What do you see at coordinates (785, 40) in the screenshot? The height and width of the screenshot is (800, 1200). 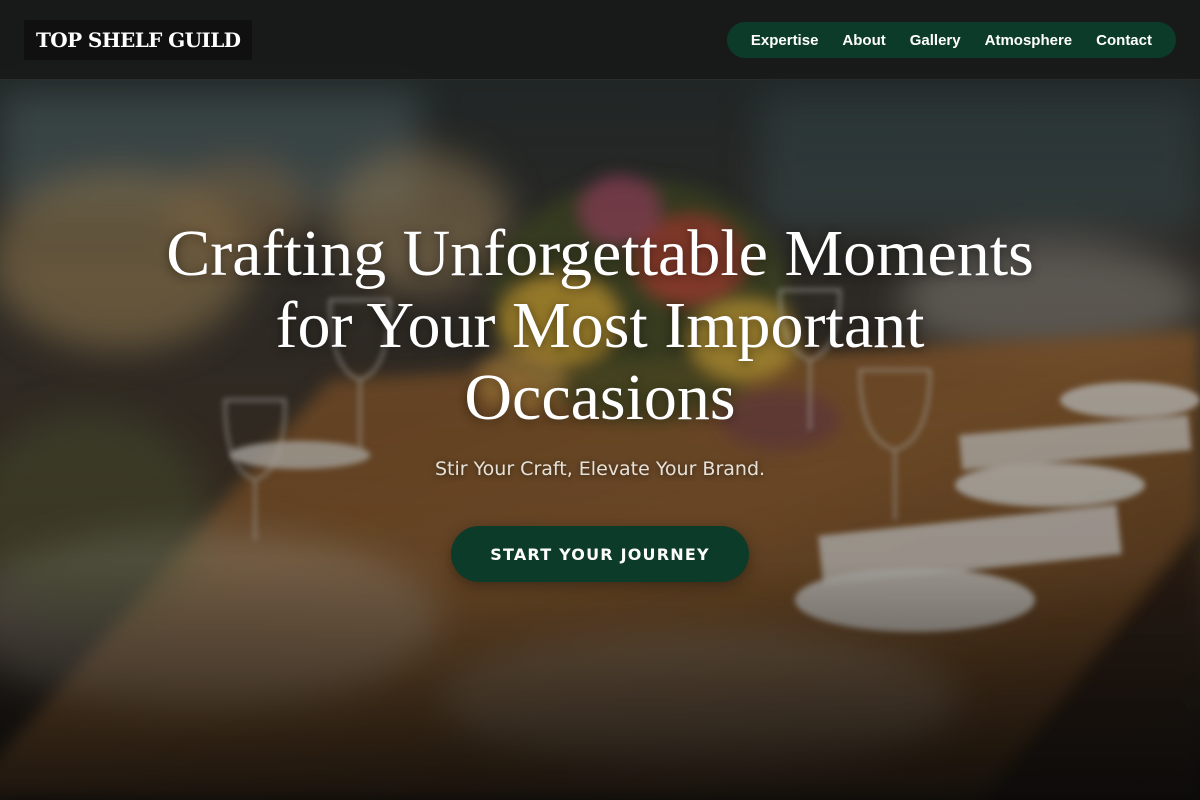 I see `nav-link-expertise: Expertise` at bounding box center [785, 40].